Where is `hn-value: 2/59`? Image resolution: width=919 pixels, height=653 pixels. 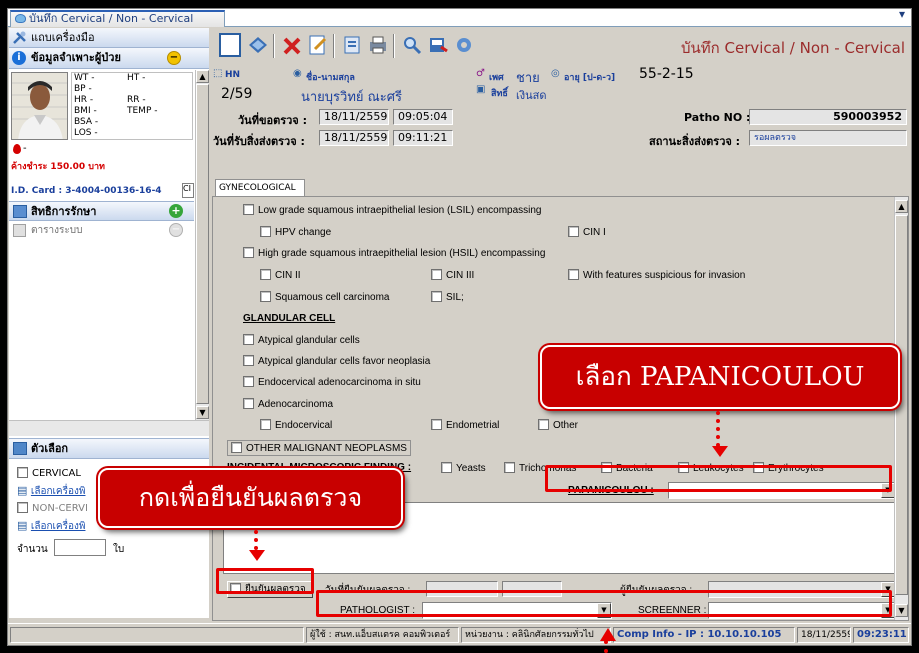 hn-value: 2/59 is located at coordinates (237, 94).